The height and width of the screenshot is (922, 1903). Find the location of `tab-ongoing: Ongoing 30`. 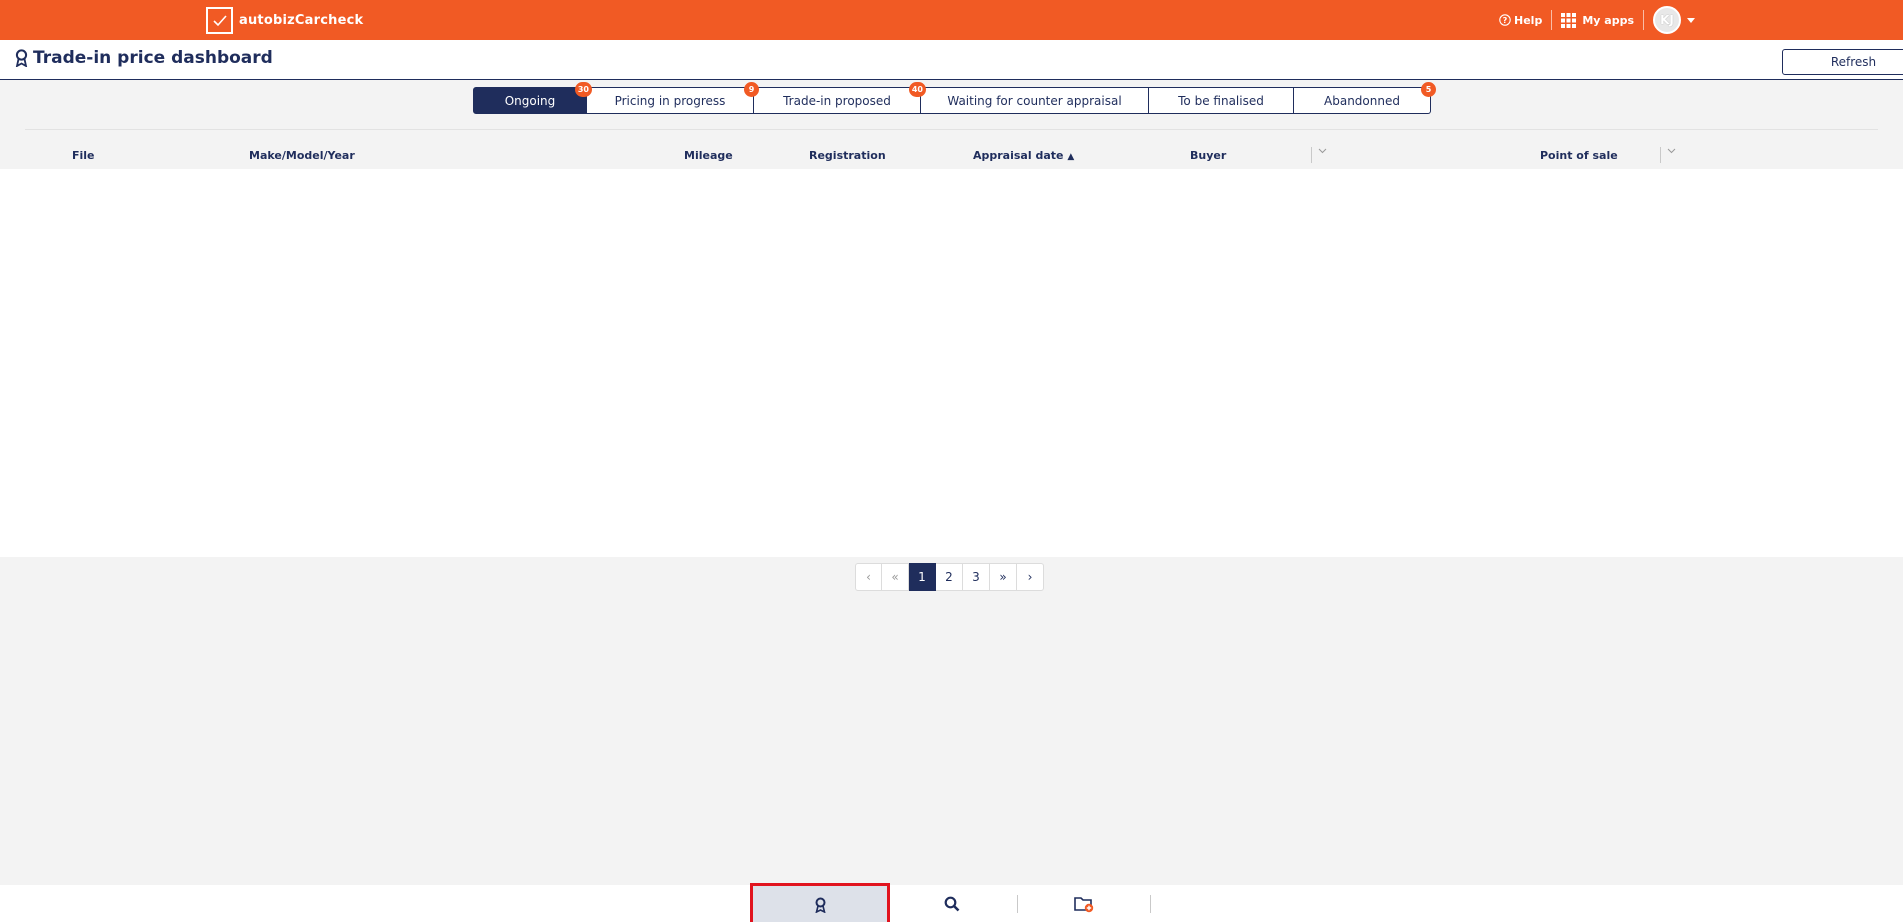

tab-ongoing: Ongoing 30 is located at coordinates (532, 98).